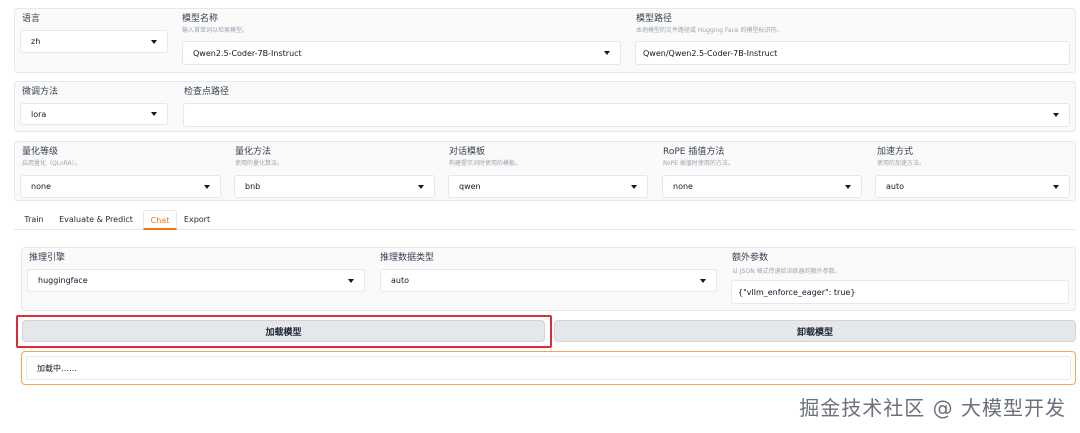 This screenshot has width=1080, height=433. I want to click on model-path-value: Qwen/Qwen2.5-Coder-7B-Instruct, so click(710, 53).